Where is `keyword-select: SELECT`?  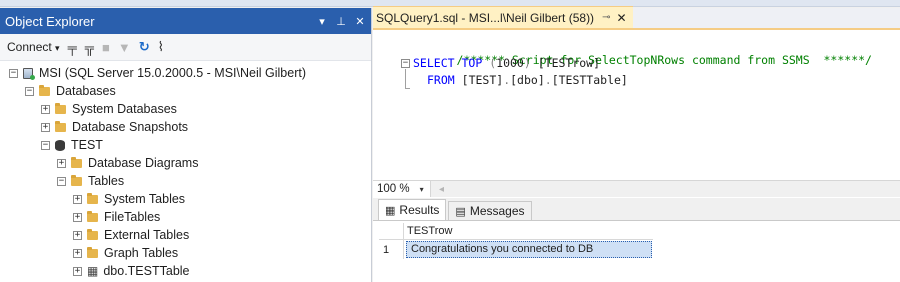 keyword-select: SELECT is located at coordinates (434, 63).